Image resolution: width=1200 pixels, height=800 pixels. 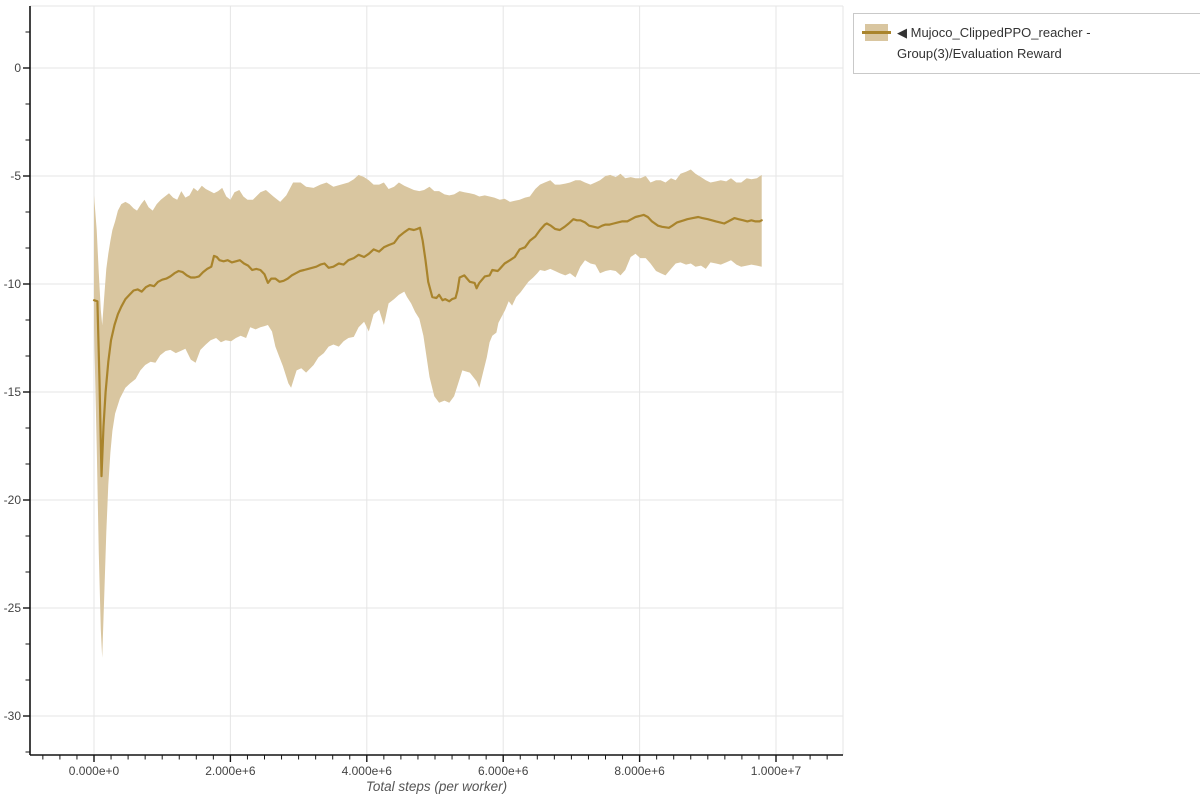 I want to click on x-axis-title: Total steps (per worker), so click(x=436, y=786).